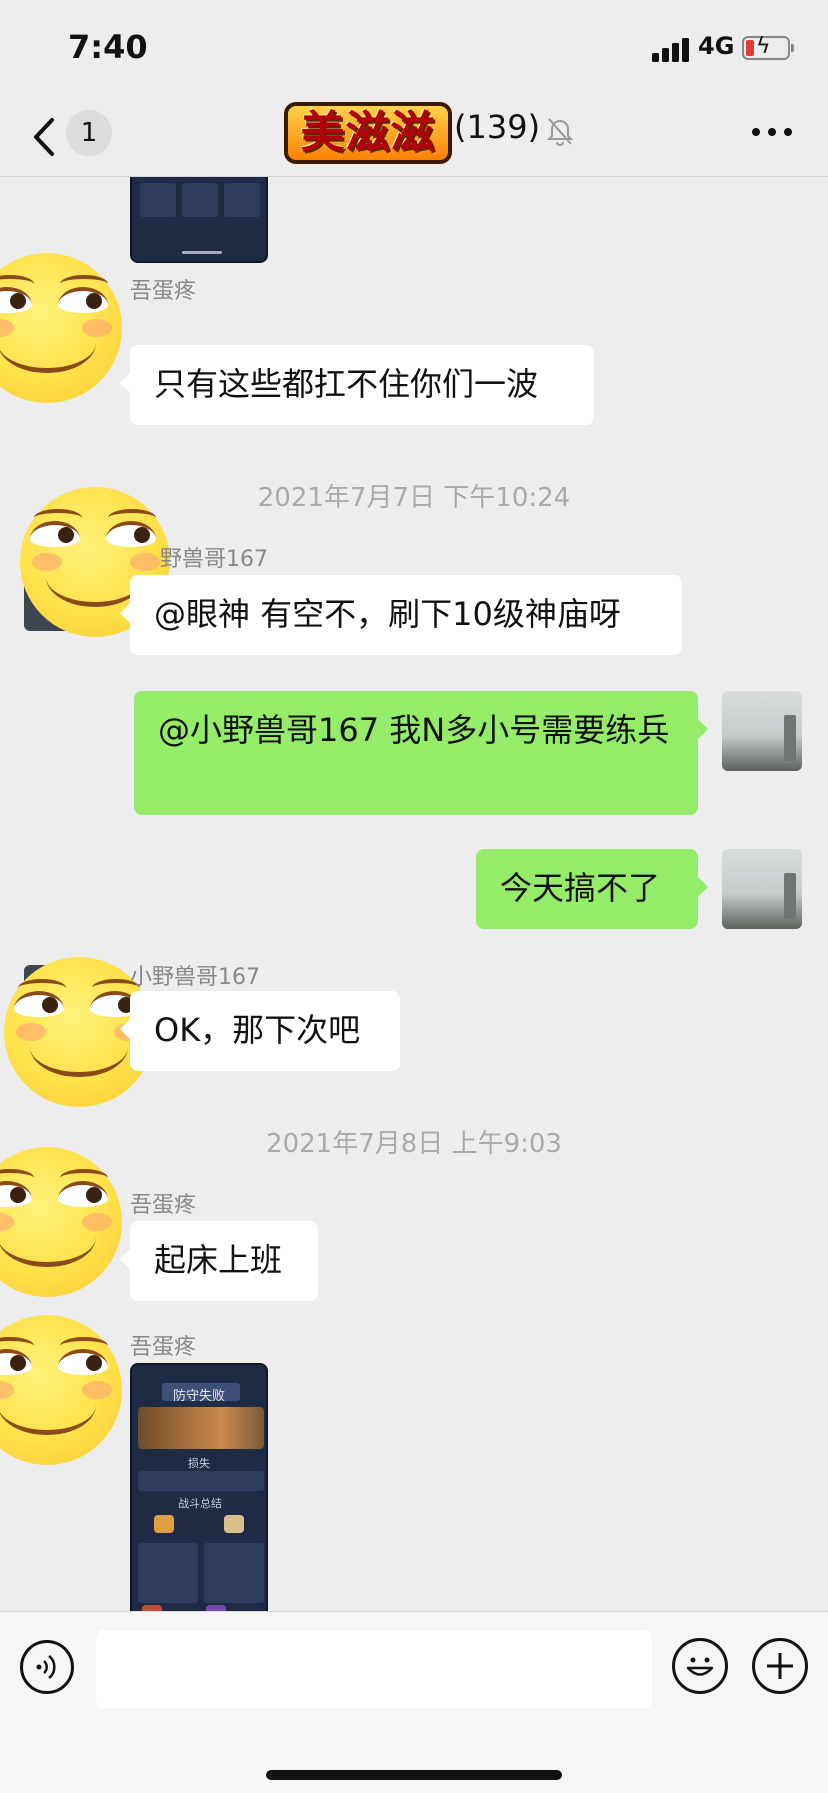 The width and height of the screenshot is (828, 1793). I want to click on status-bar: 7:40 4G ϟ, so click(414, 50).